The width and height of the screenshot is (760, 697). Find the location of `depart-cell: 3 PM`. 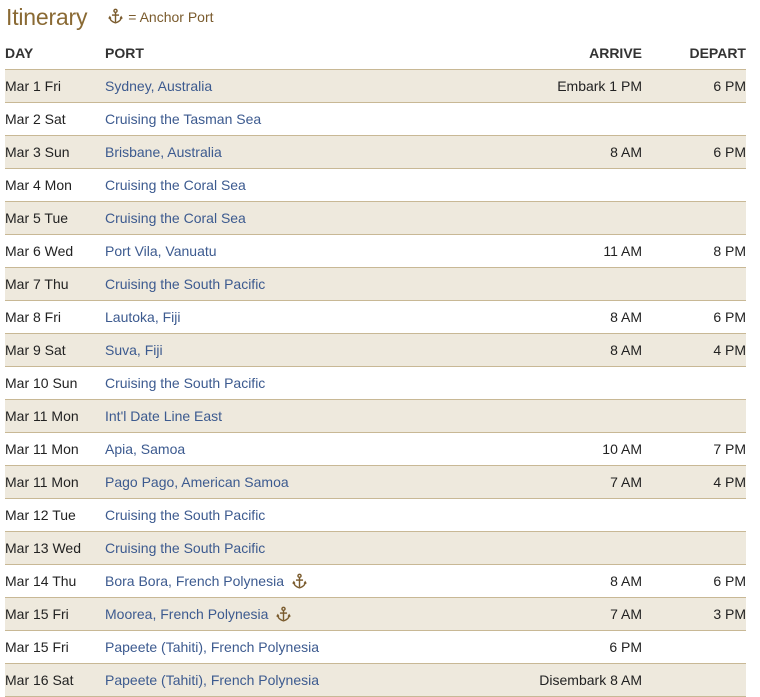

depart-cell: 3 PM is located at coordinates (694, 614).